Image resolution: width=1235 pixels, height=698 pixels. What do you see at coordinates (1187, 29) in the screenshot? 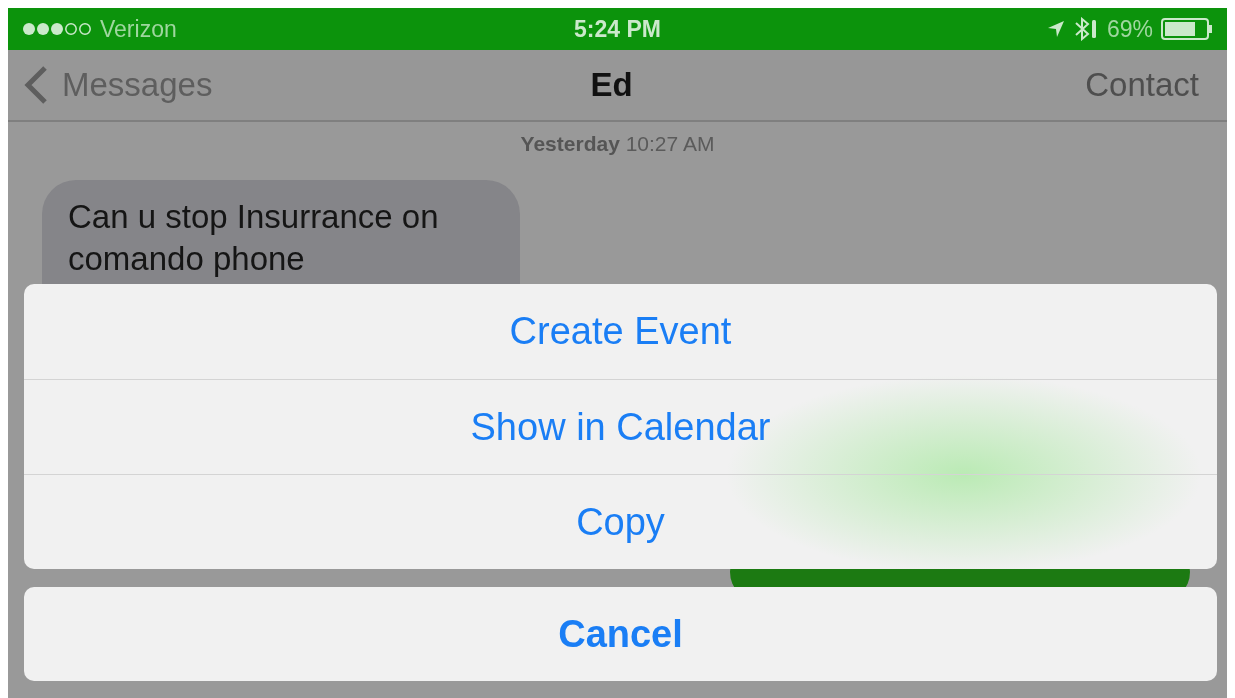
I see `battery-icon` at bounding box center [1187, 29].